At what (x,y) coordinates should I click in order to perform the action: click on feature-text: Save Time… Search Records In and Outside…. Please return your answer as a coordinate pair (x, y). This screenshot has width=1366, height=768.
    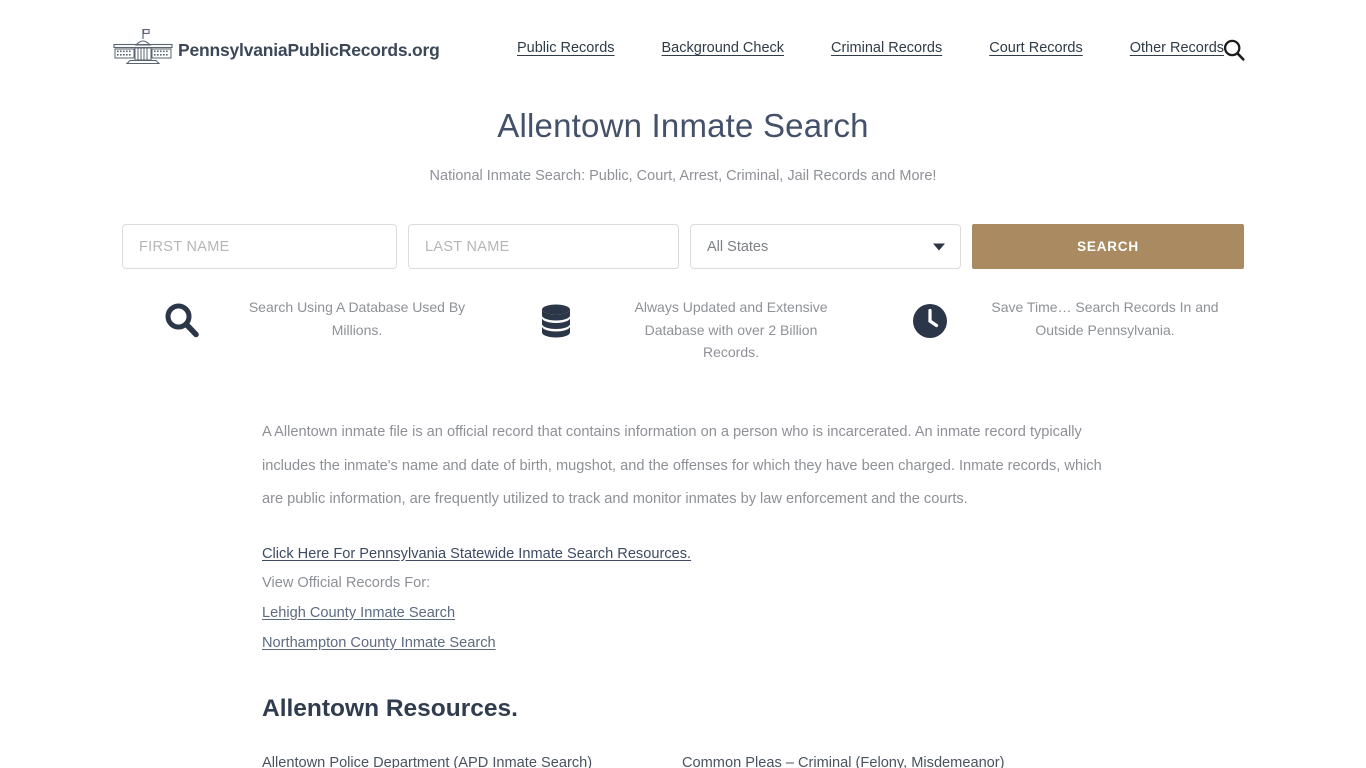
    Looking at the image, I should click on (1105, 318).